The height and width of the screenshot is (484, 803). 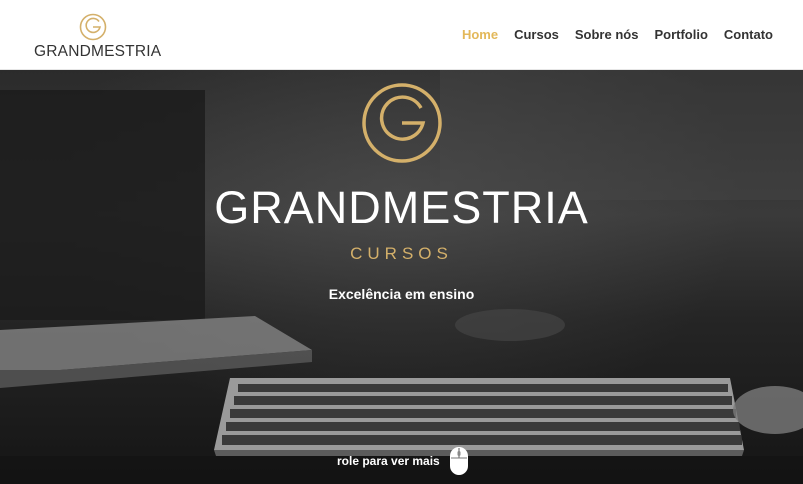 What do you see at coordinates (480, 34) in the screenshot?
I see `nav-home: Home` at bounding box center [480, 34].